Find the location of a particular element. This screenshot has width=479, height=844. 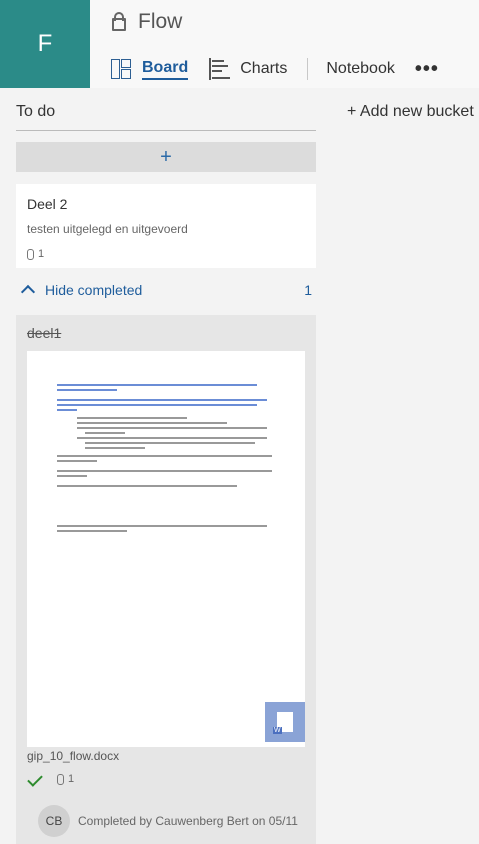

bucket-divider is located at coordinates (166, 130).